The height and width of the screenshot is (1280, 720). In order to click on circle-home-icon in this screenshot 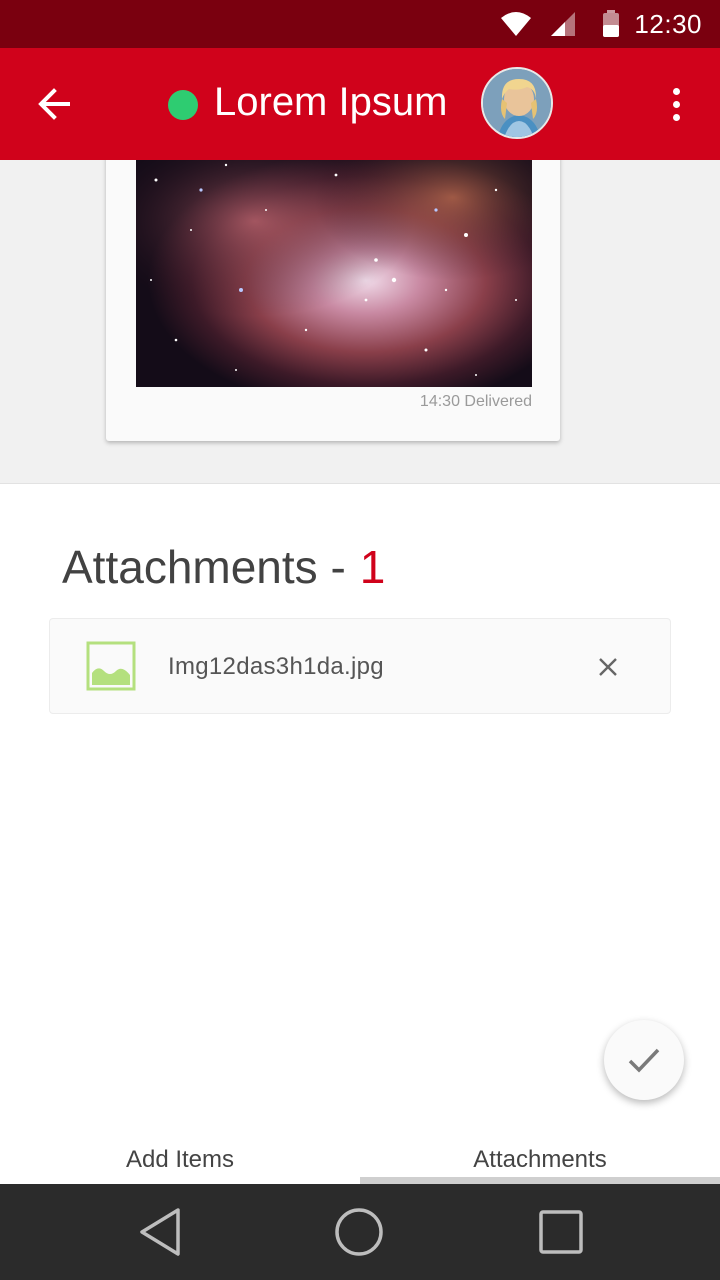, I will do `click(359, 1232)`.